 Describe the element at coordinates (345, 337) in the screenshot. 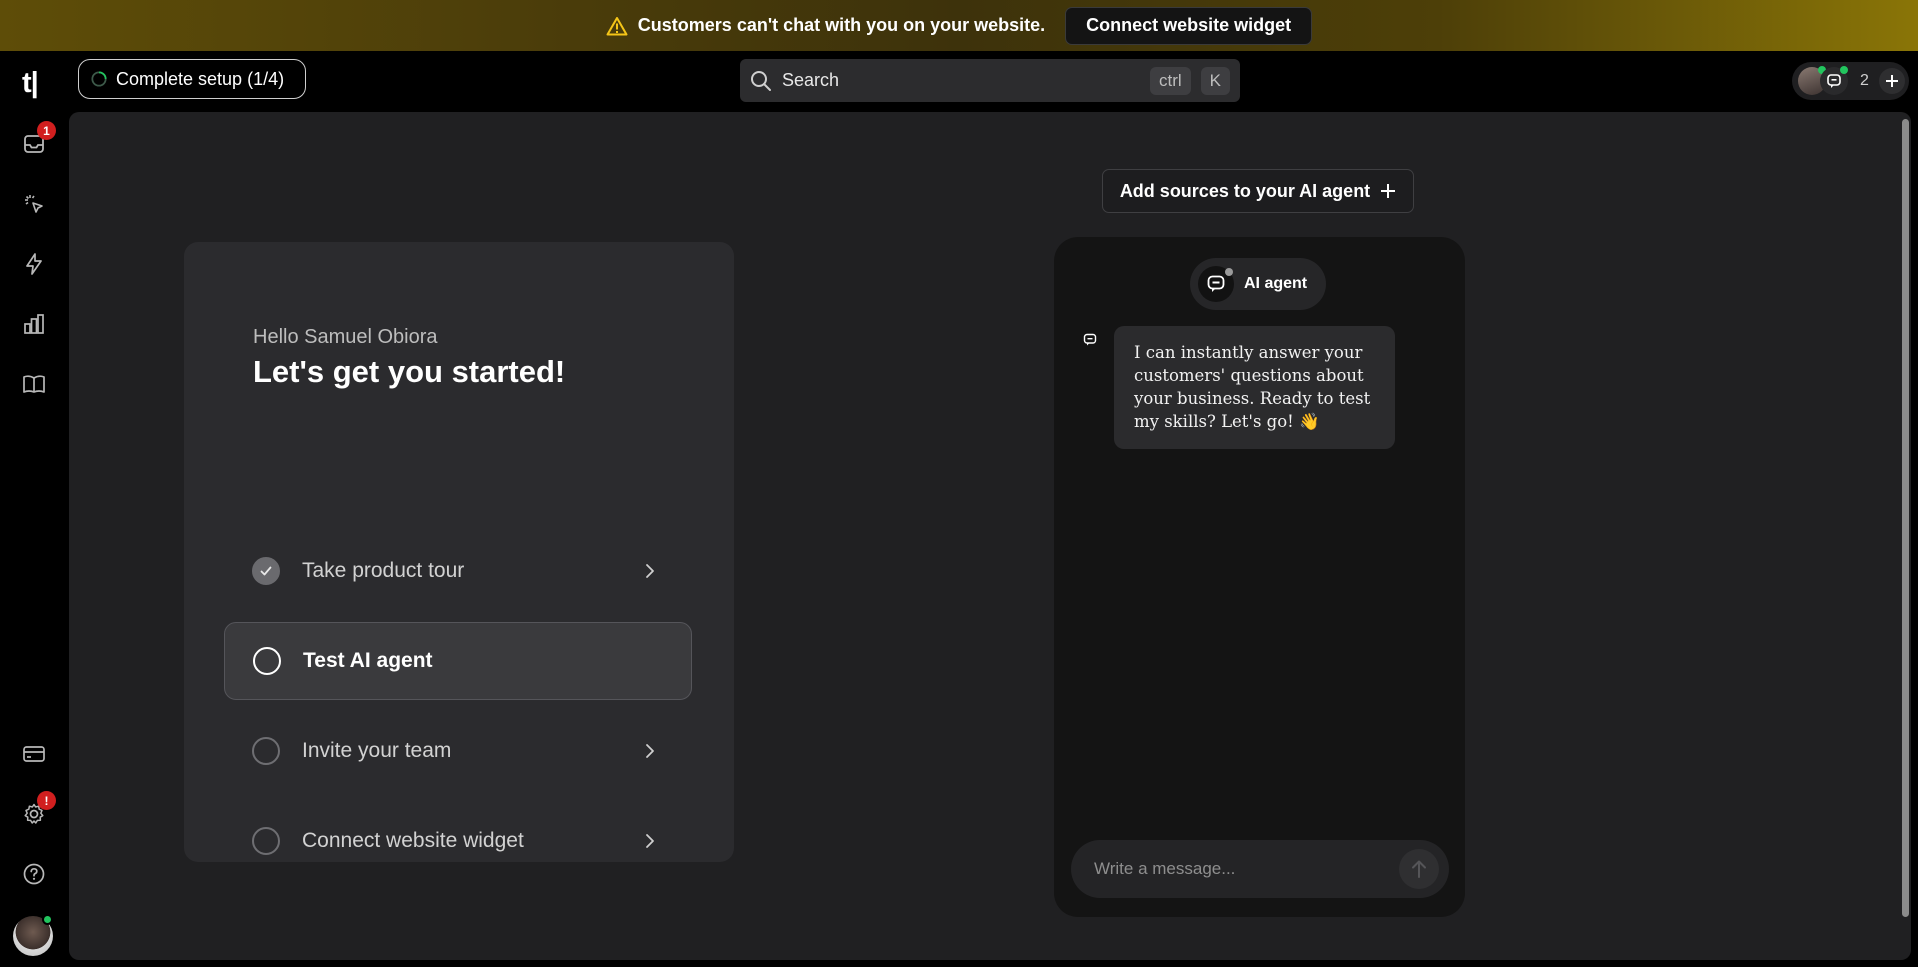

I see `greeting: Hello Samuel Obiora` at that location.